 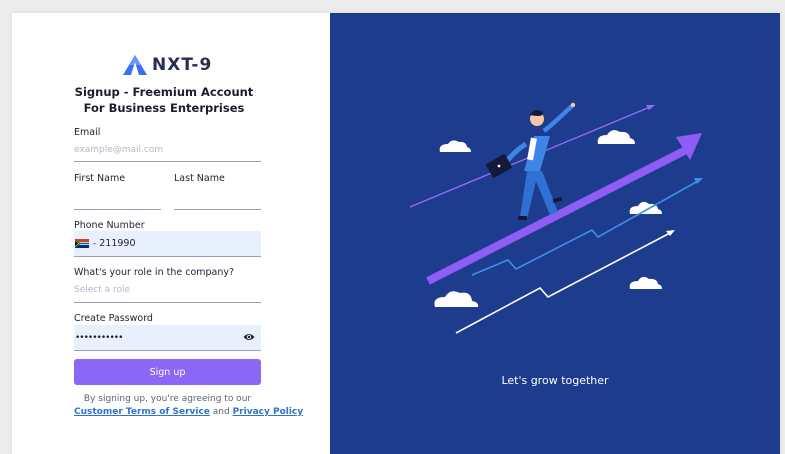 What do you see at coordinates (118, 150) in the screenshot?
I see `email-input: example@mail.com` at bounding box center [118, 150].